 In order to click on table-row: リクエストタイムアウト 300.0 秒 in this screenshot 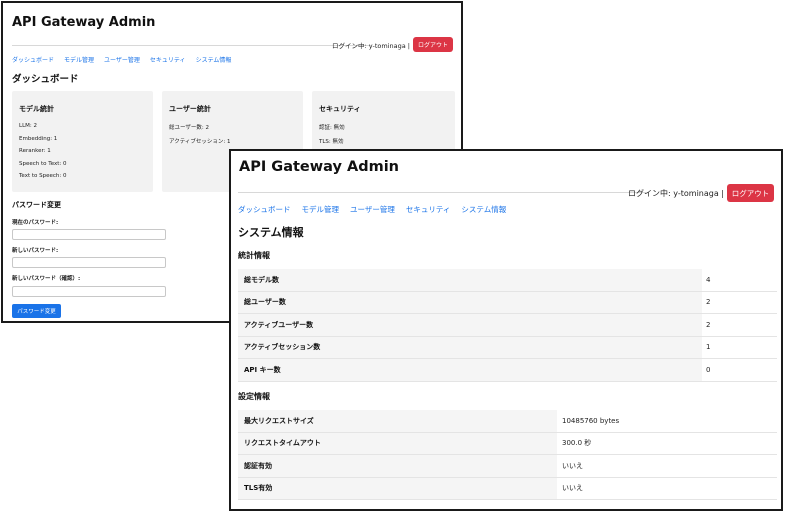, I will do `click(507, 443)`.